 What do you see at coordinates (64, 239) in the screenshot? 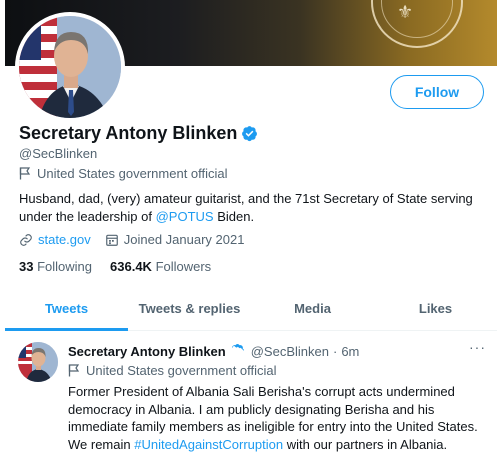
I see `website-link: state.gov` at bounding box center [64, 239].